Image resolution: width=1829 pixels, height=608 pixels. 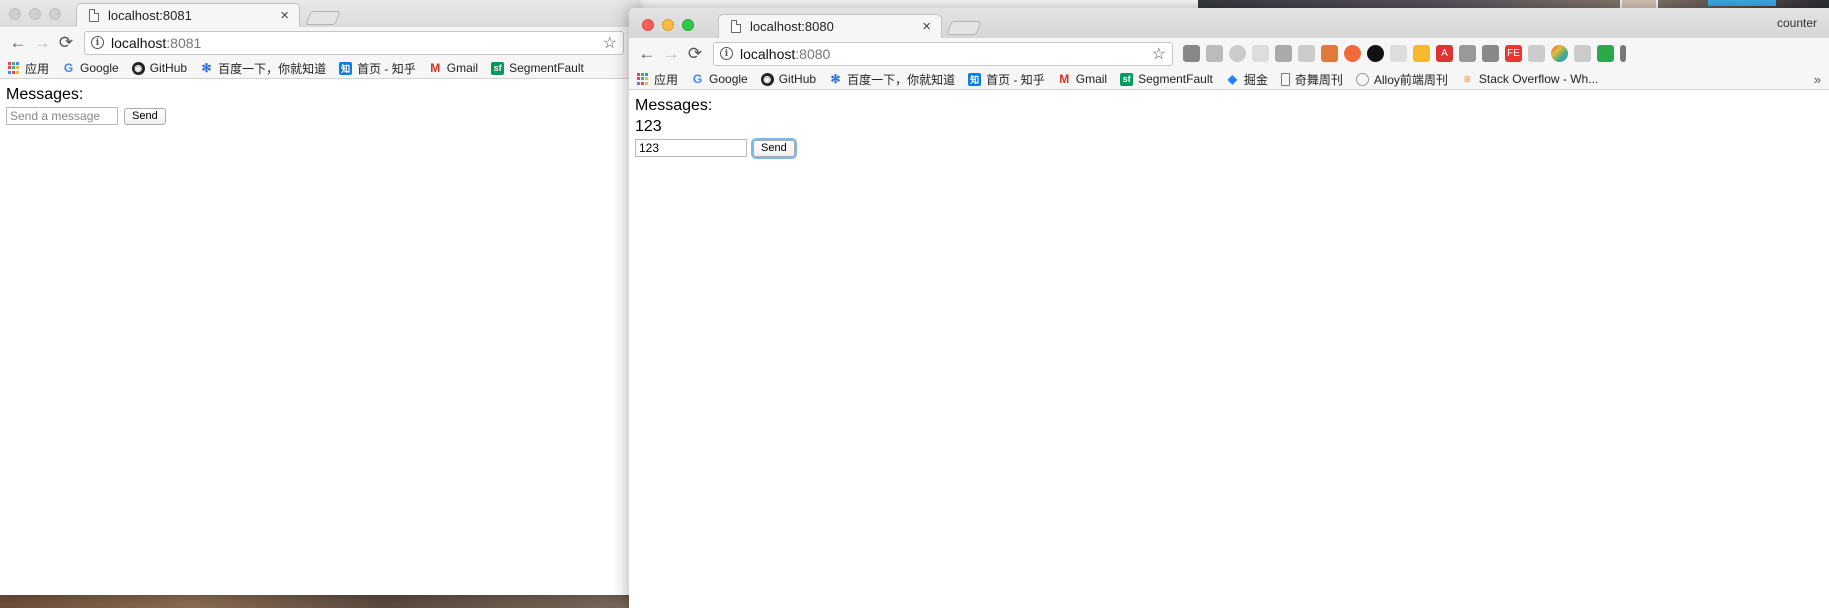 I want to click on profile-name: counter, so click(x=1797, y=23).